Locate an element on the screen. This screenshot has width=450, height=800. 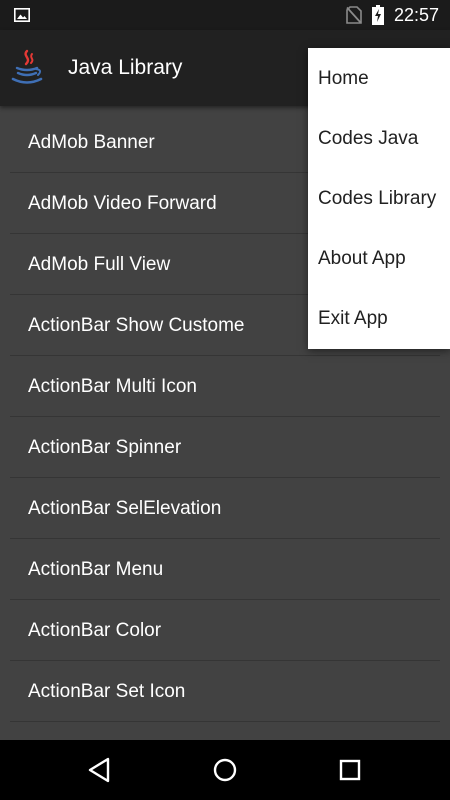
no-sim-icon is located at coordinates (354, 15).